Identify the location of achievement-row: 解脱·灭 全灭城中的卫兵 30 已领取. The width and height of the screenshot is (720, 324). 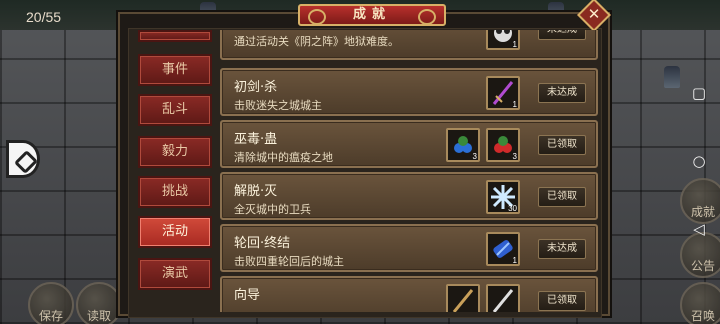
(409, 196).